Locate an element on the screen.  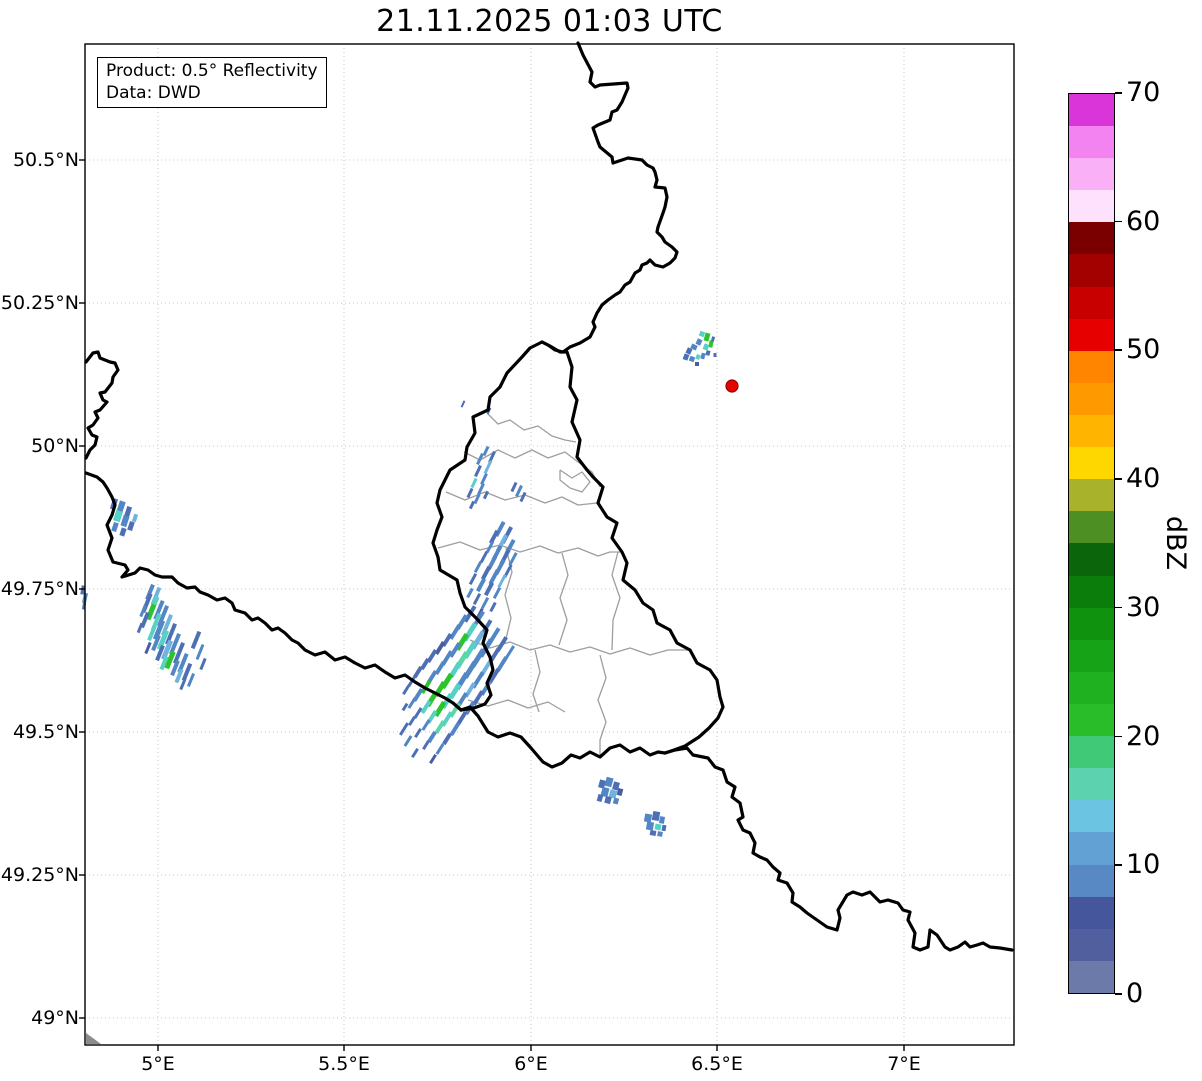
radar-site-marker is located at coordinates (732, 386).